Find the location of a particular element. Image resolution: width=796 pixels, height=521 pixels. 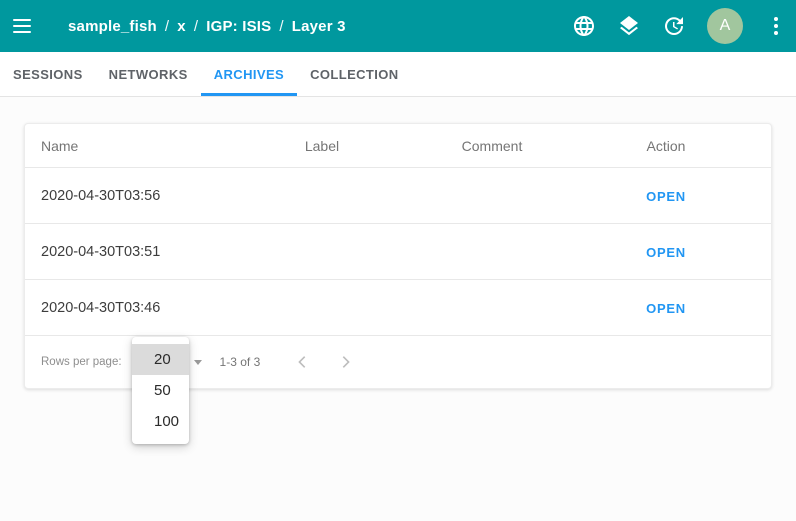

rows-per-page-menu: 20 50 100 is located at coordinates (160, 390).